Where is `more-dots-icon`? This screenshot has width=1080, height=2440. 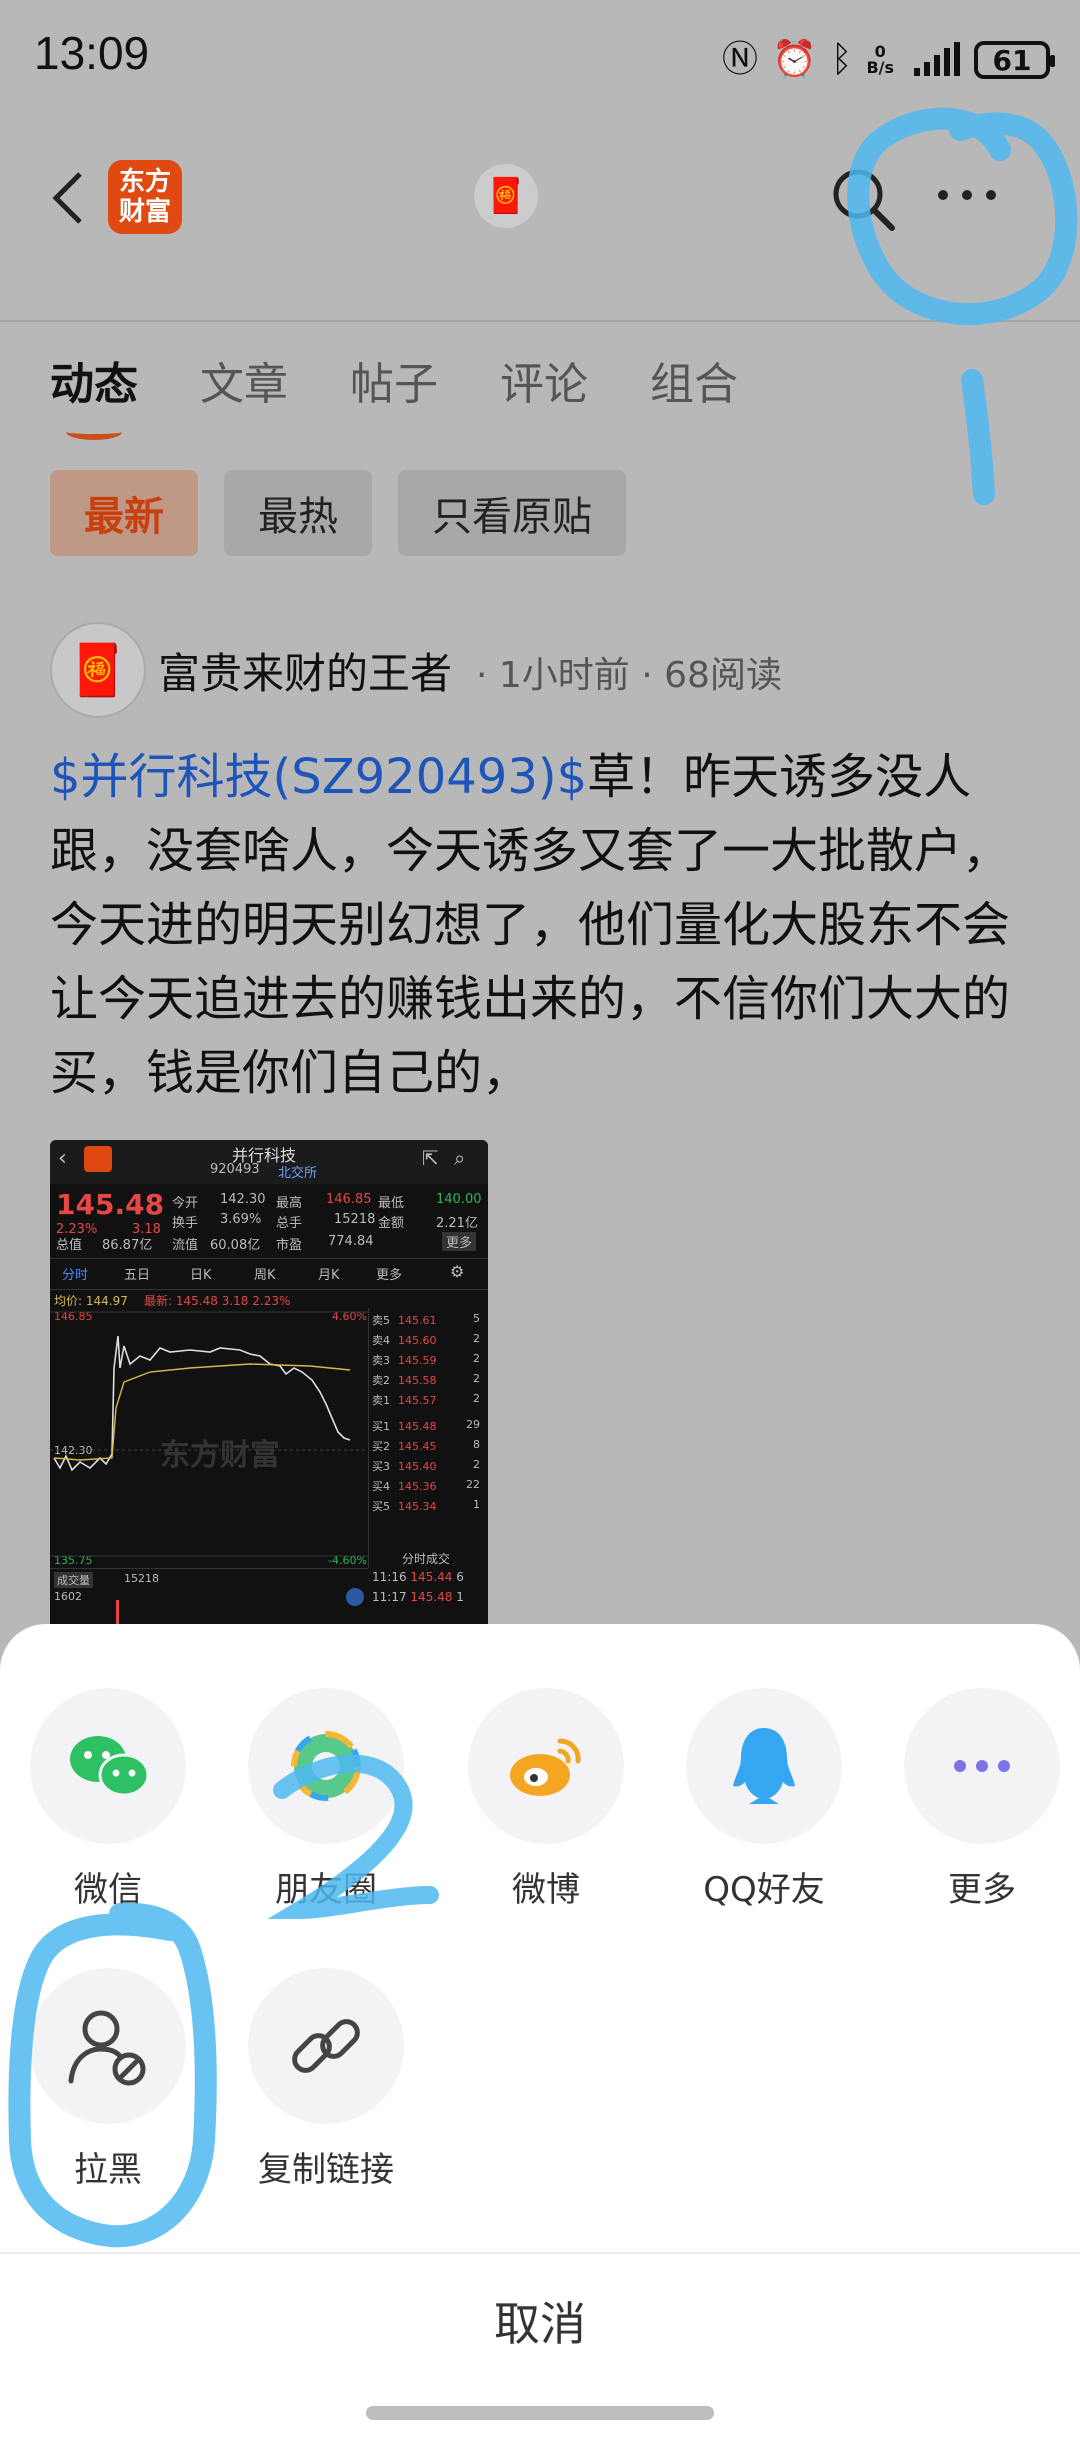 more-dots-icon is located at coordinates (982, 1766).